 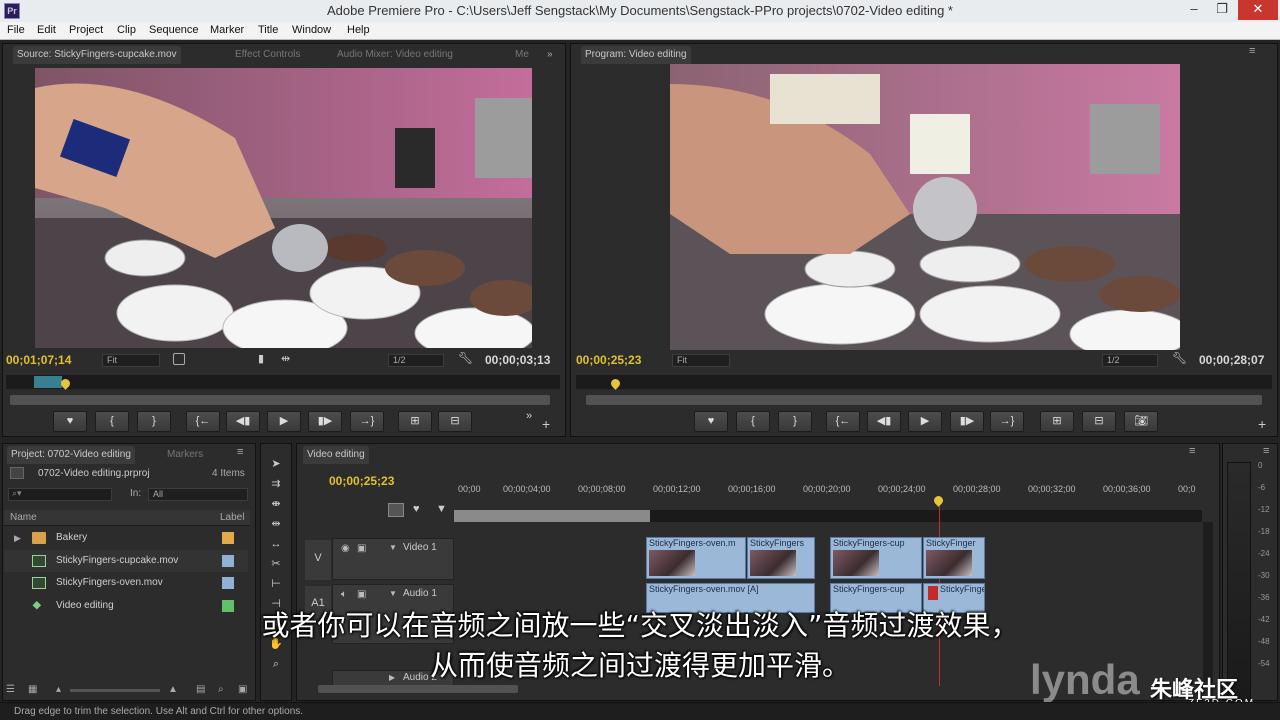 I want to click on tab-audio-mixer: Audio Mixer: Video editing, so click(x=395, y=55).